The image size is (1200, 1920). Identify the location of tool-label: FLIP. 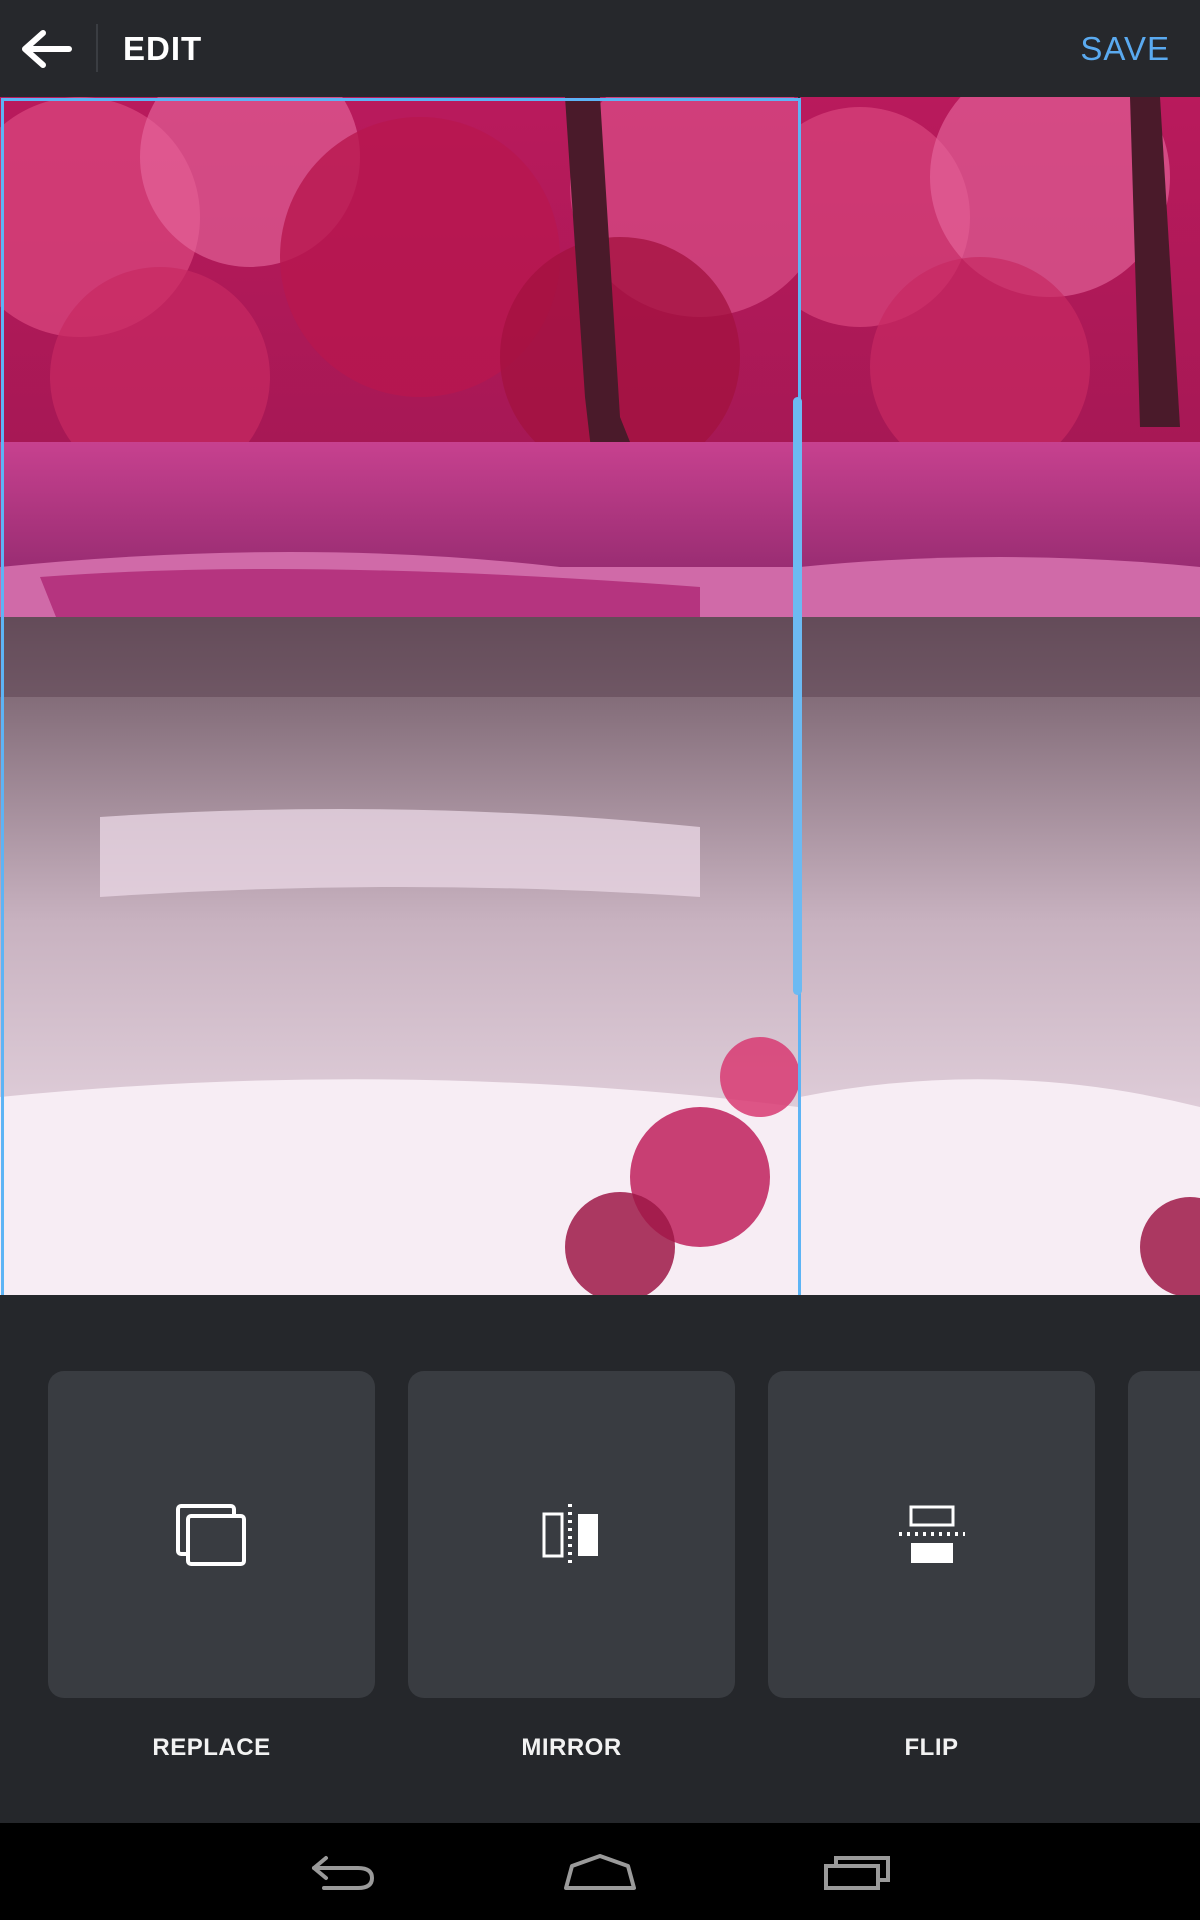
(931, 1747).